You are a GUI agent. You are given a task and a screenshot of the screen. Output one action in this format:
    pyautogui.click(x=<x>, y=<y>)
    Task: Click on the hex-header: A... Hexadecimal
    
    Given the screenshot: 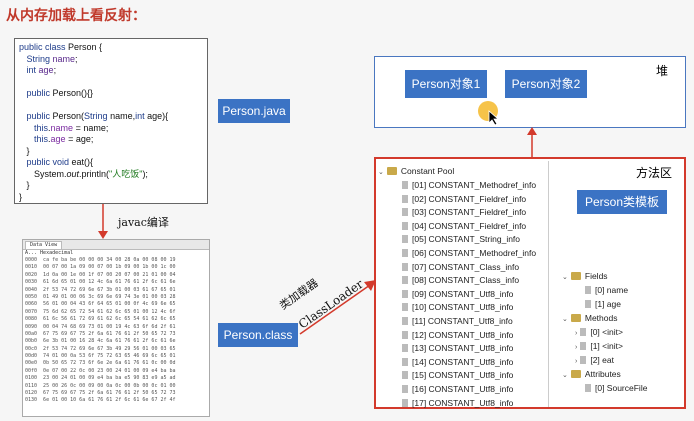 What is the action you would take?
    pyautogui.click(x=49, y=253)
    